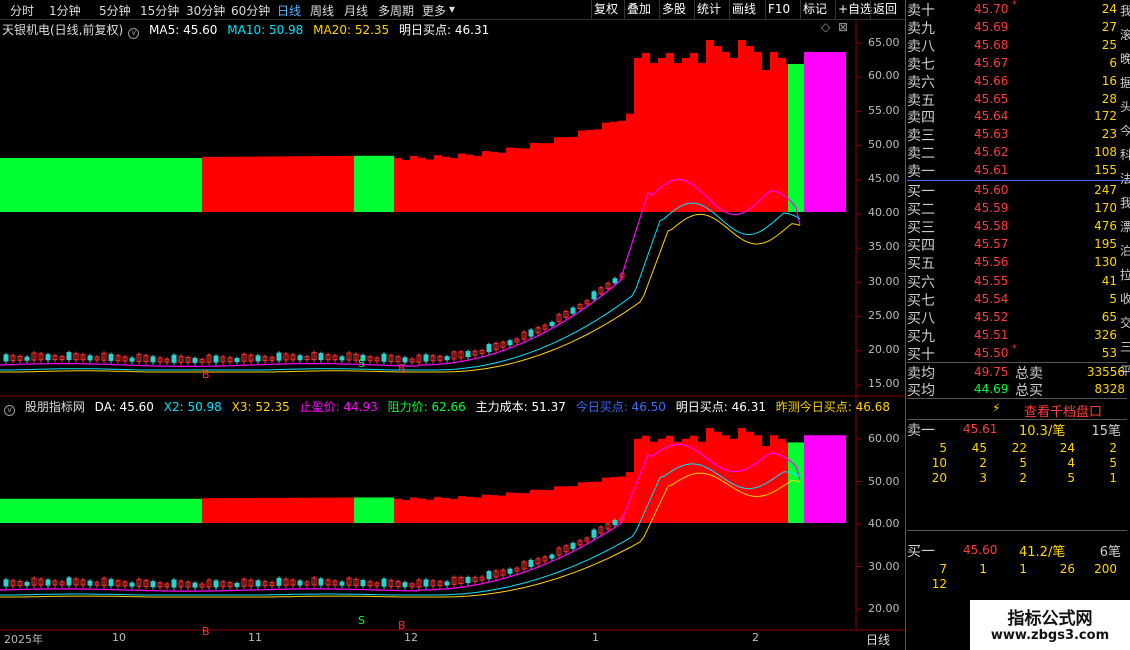  What do you see at coordinates (778, 9) in the screenshot?
I see `f10-button: F10` at bounding box center [778, 9].